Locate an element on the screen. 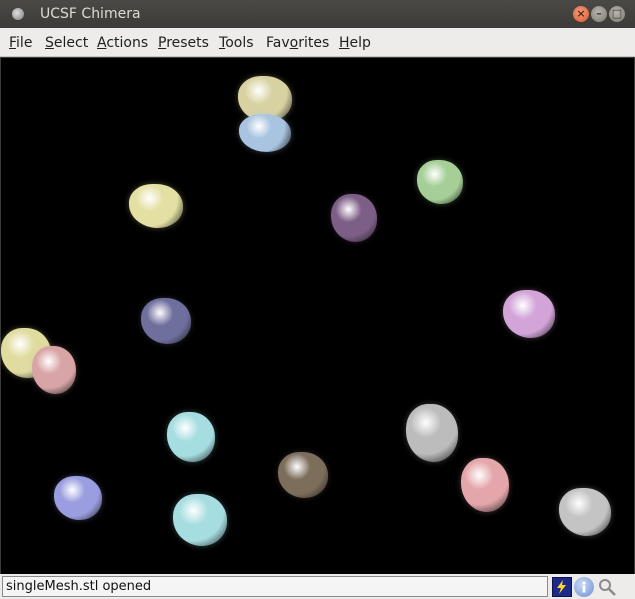 This screenshot has width=635, height=599. menu-presets: Presets is located at coordinates (183, 43).